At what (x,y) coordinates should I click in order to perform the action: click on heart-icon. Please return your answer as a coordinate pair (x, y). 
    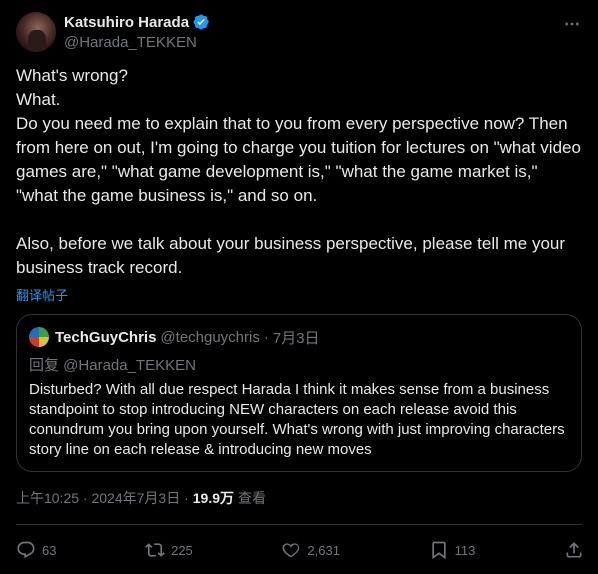
    Looking at the image, I should click on (291, 550).